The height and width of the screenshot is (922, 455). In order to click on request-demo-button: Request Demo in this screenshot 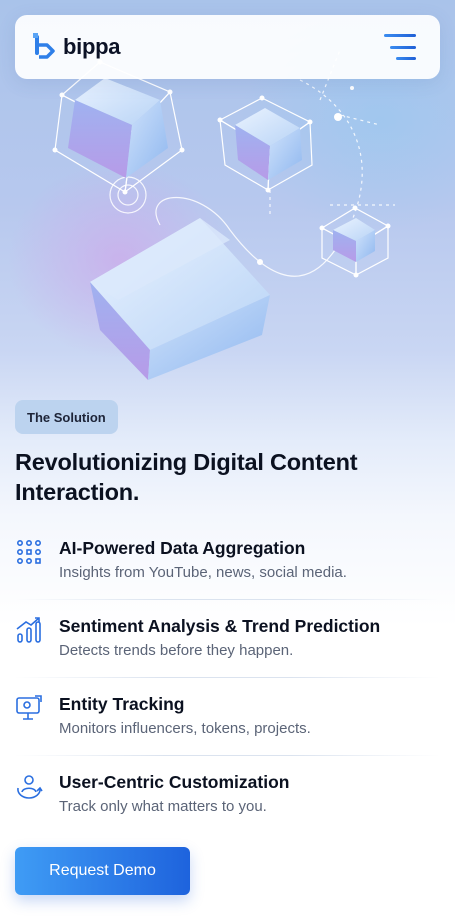, I will do `click(102, 871)`.